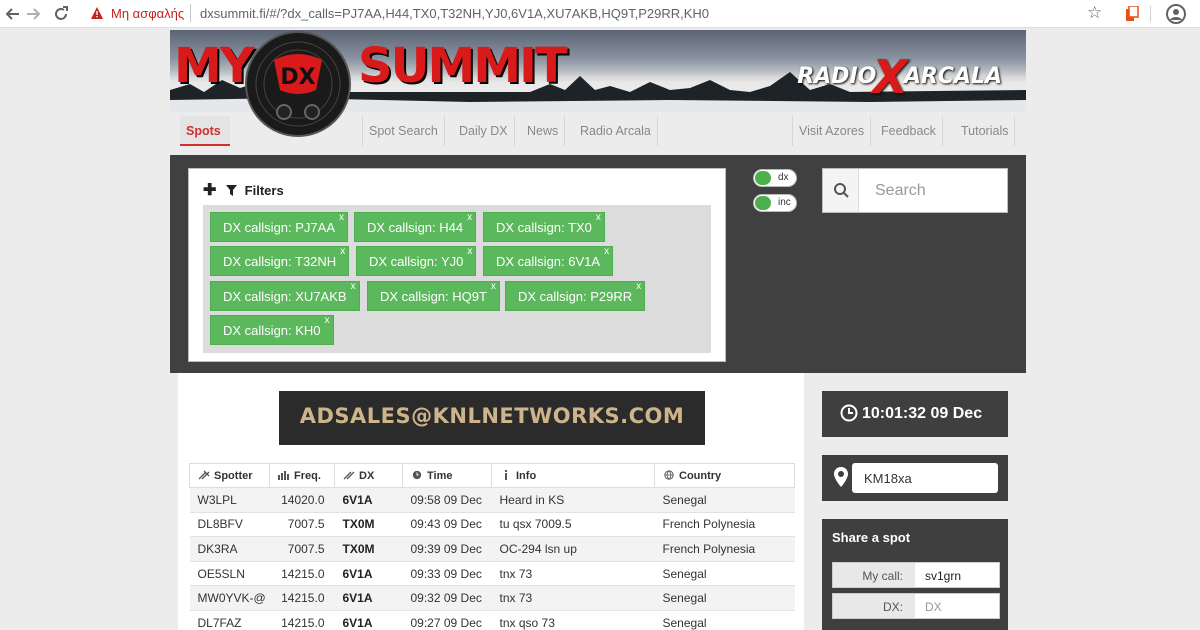  What do you see at coordinates (922, 413) in the screenshot?
I see `clock-time: 10:01:32 09 Dec` at bounding box center [922, 413].